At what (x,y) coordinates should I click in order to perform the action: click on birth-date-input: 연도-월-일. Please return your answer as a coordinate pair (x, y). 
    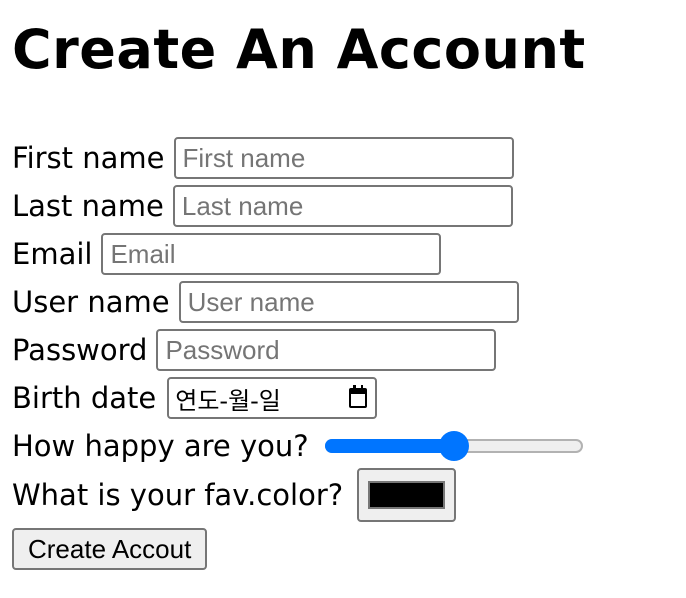
    Looking at the image, I should click on (272, 398).